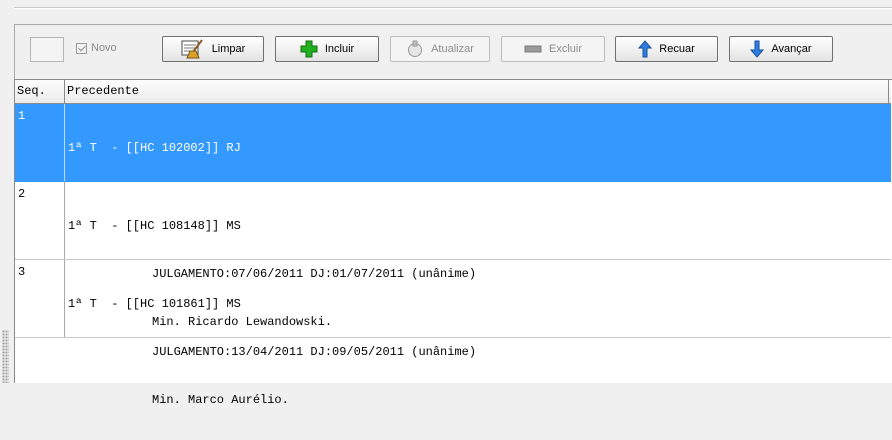  What do you see at coordinates (452, 49) in the screenshot?
I see `atualizar-label: Atualizar` at bounding box center [452, 49].